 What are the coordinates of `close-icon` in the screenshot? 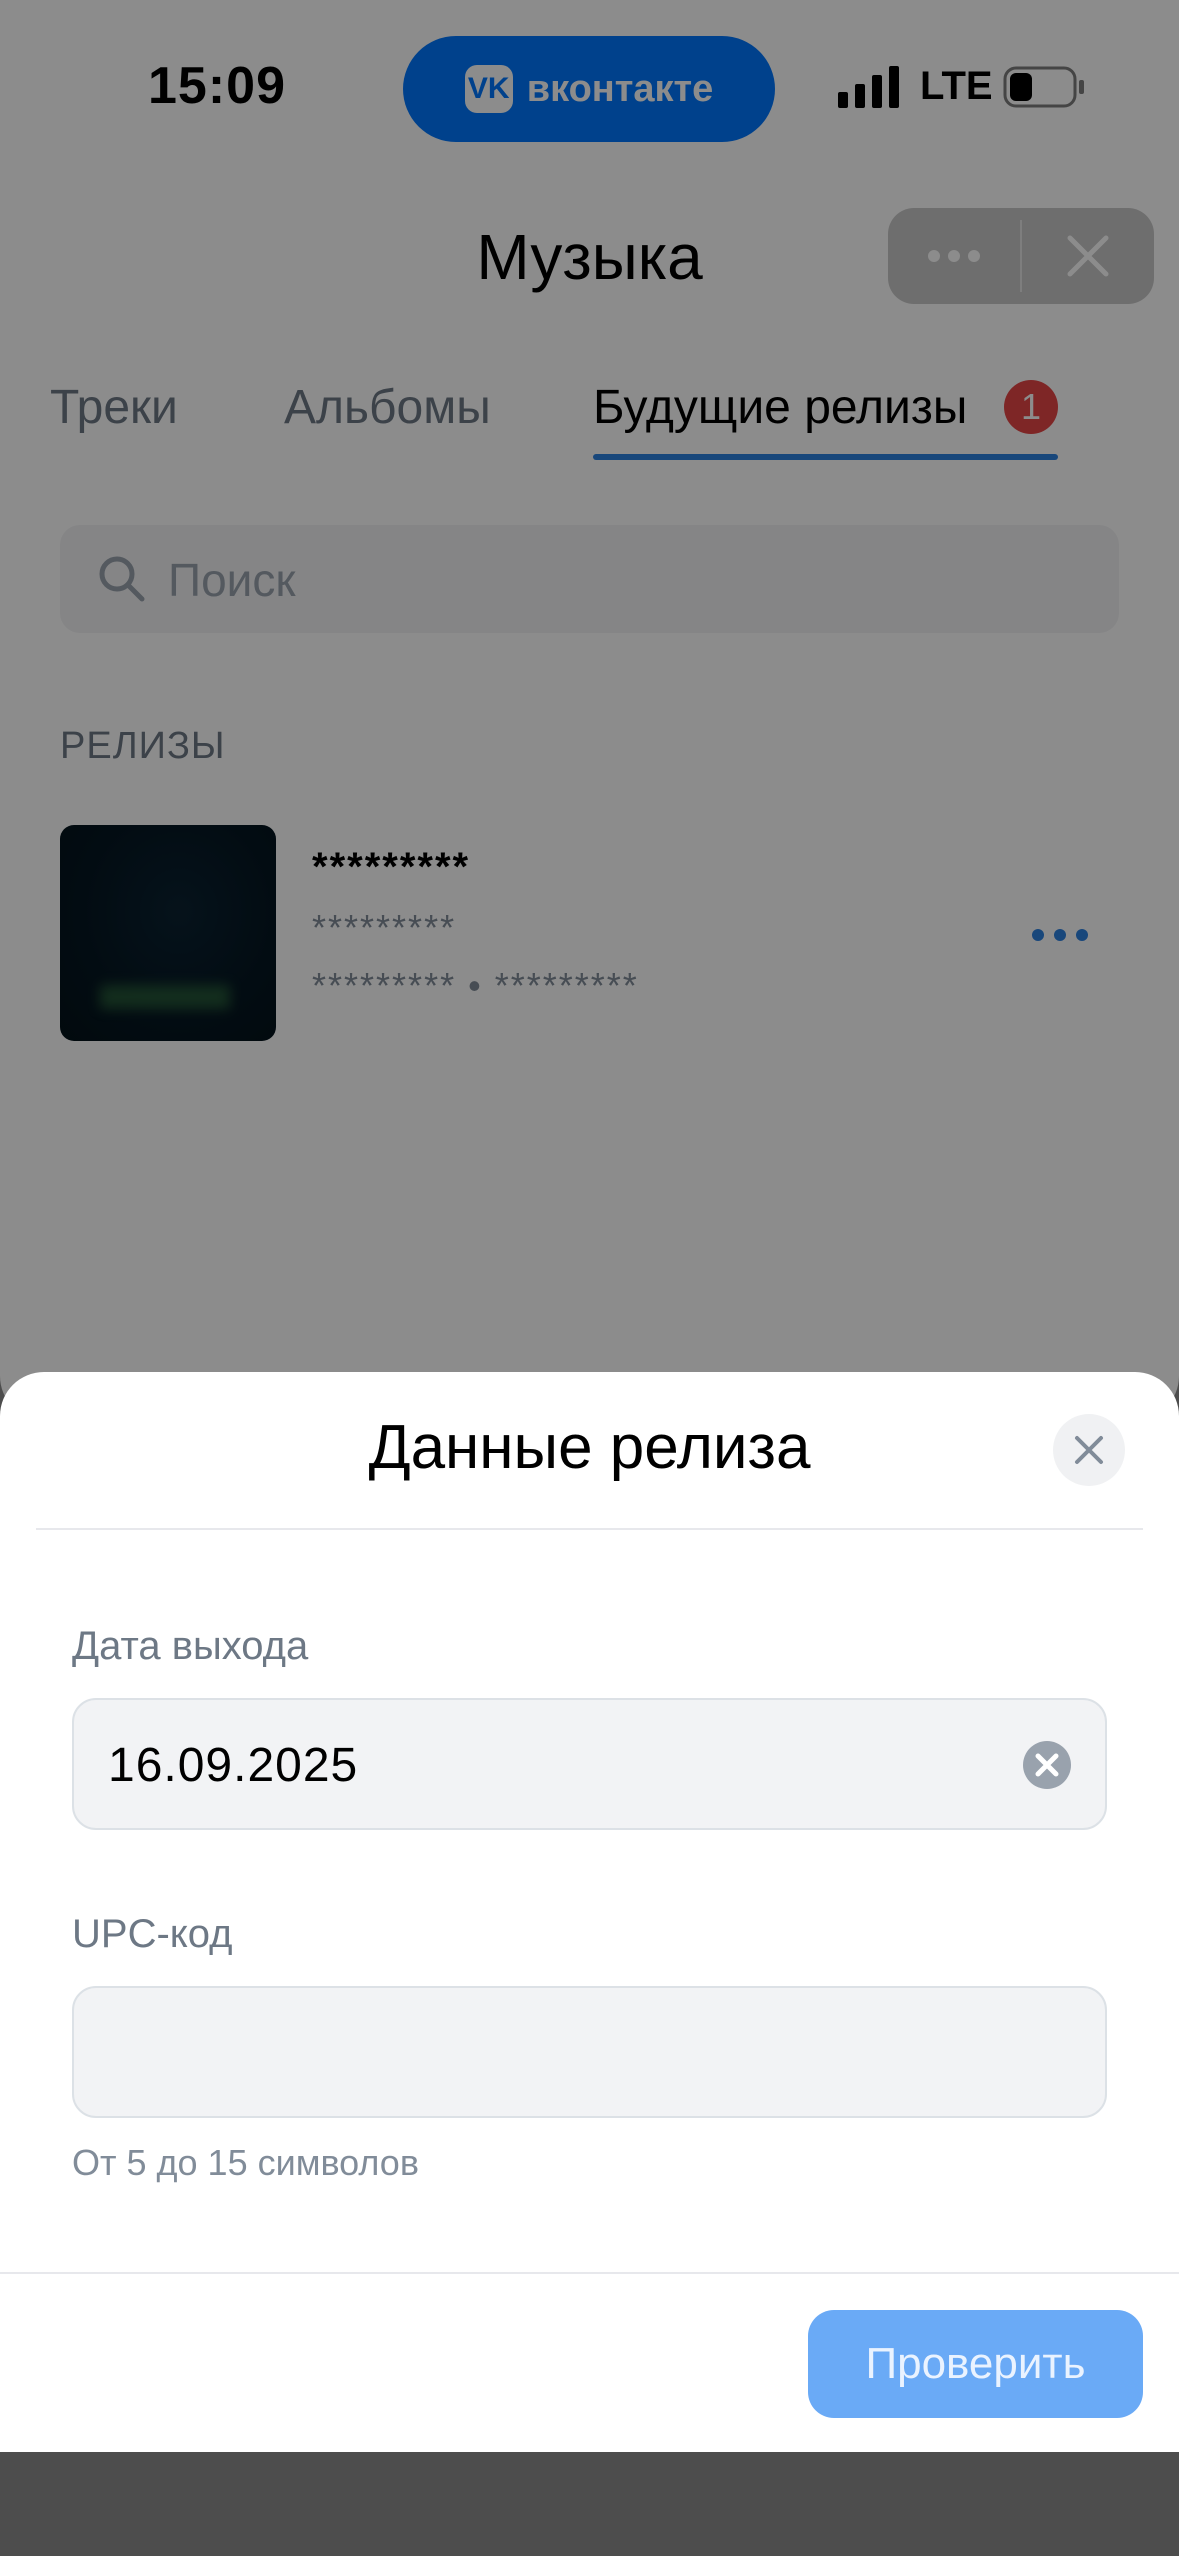 It's located at (1089, 1450).